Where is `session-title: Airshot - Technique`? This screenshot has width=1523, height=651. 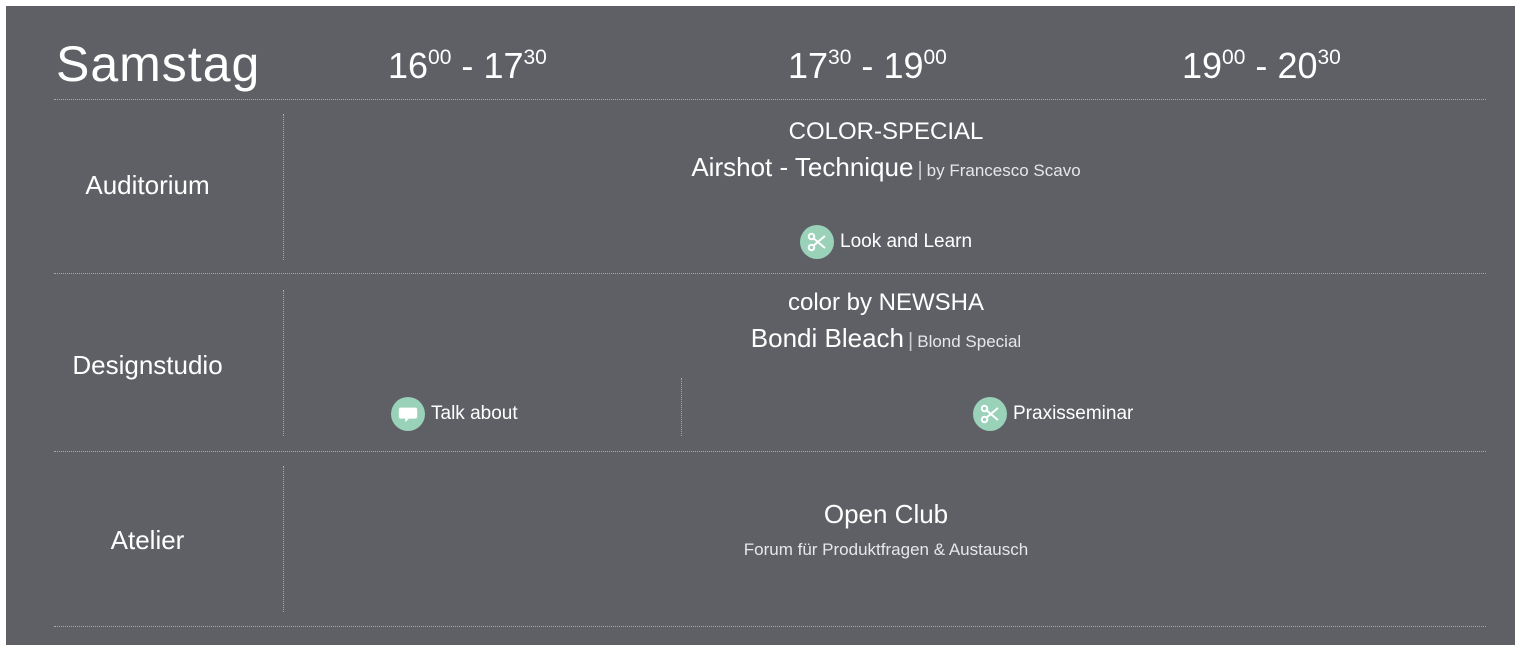 session-title: Airshot - Technique is located at coordinates (802, 167).